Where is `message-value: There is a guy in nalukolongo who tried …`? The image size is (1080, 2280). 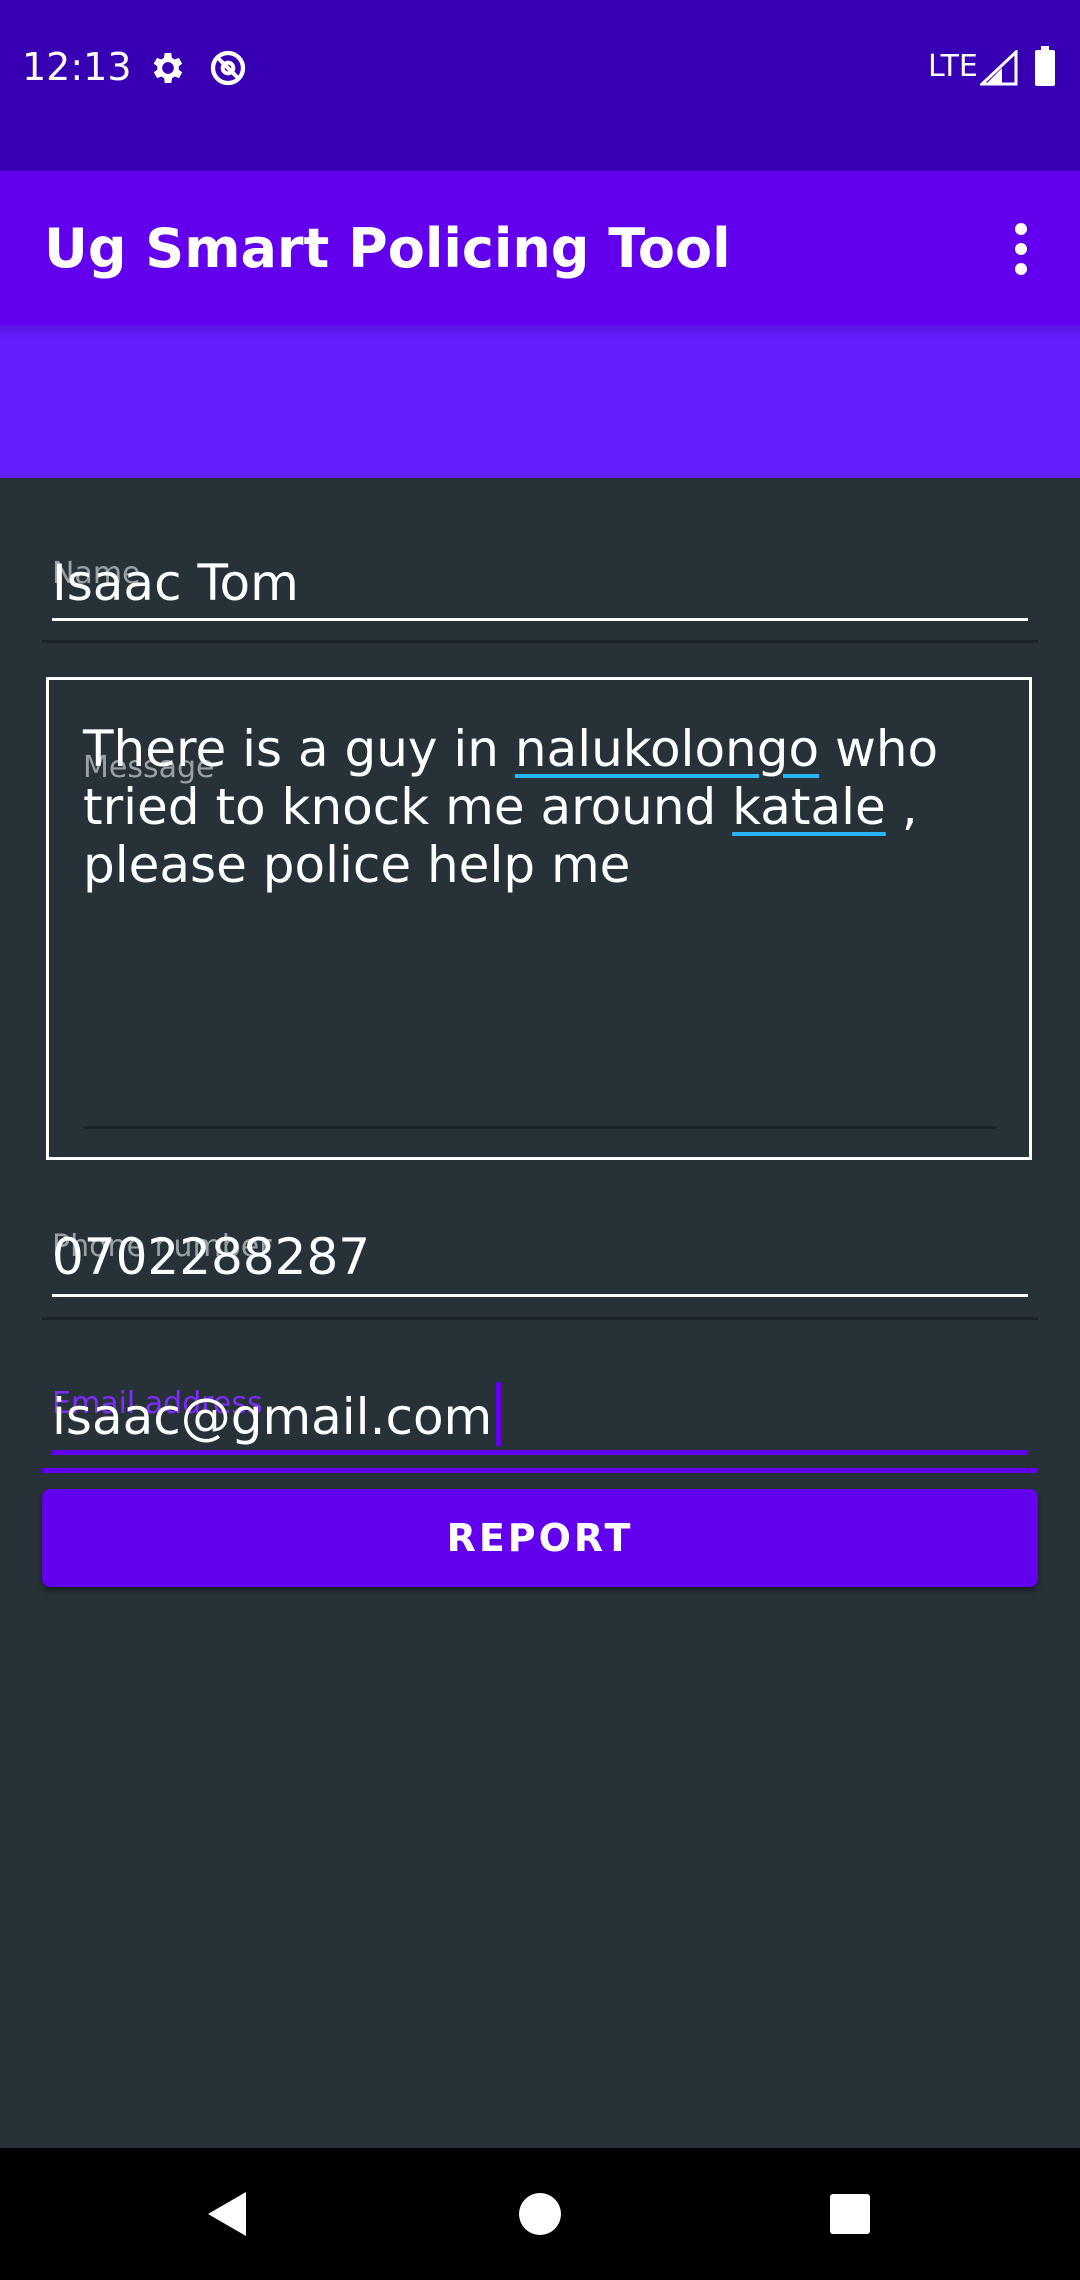
message-value: There is a guy in nalukolongo who tried … is located at coordinates (548, 807).